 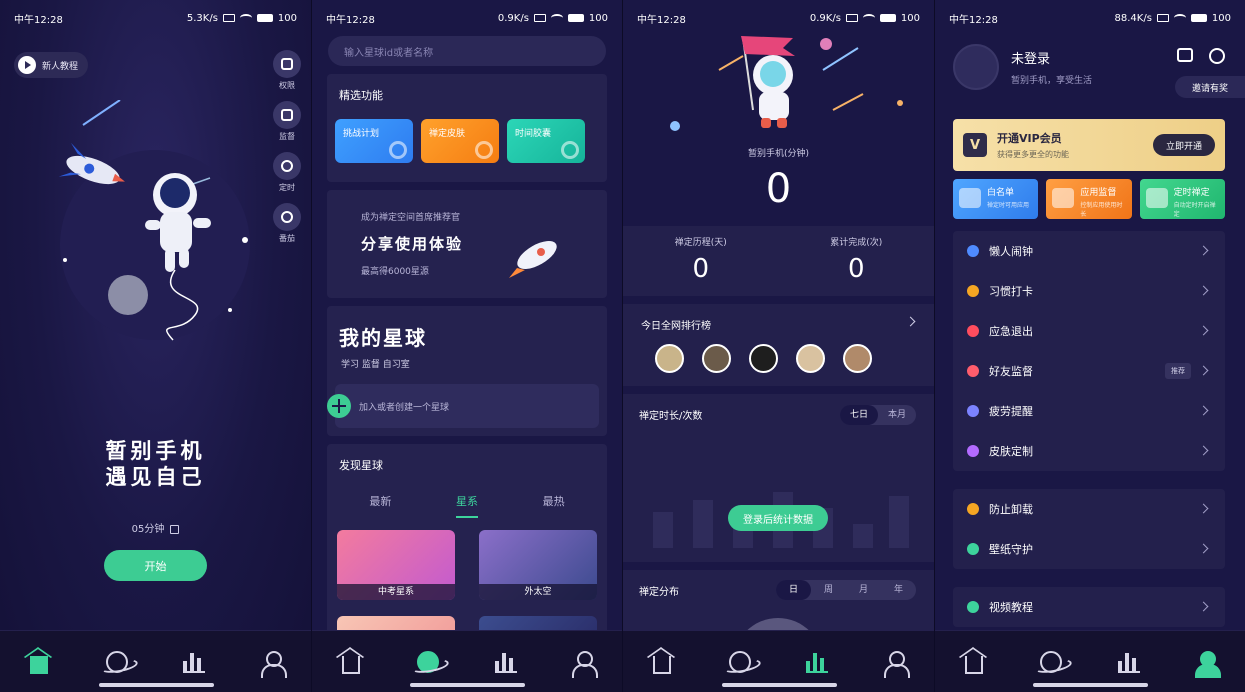 I want to click on slogan-line-2: 遇见自己, so click(x=155, y=477).